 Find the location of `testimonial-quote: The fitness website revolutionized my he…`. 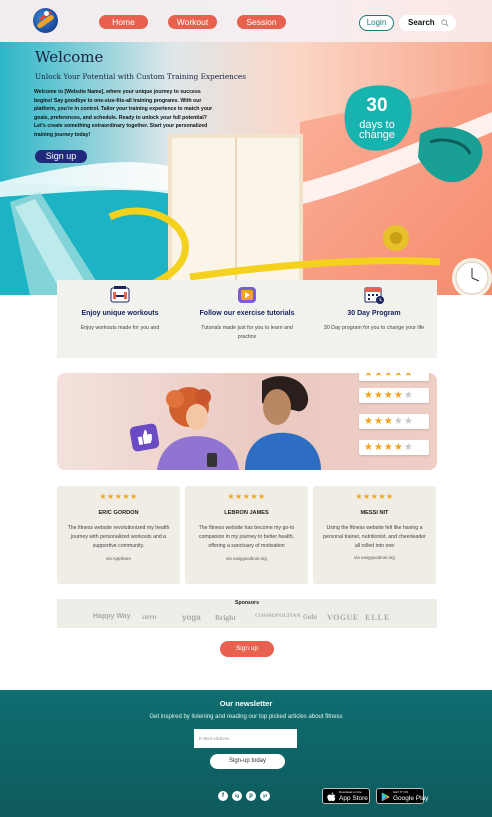

testimonial-quote: The fitness website revolutionized my he… is located at coordinates (118, 537).